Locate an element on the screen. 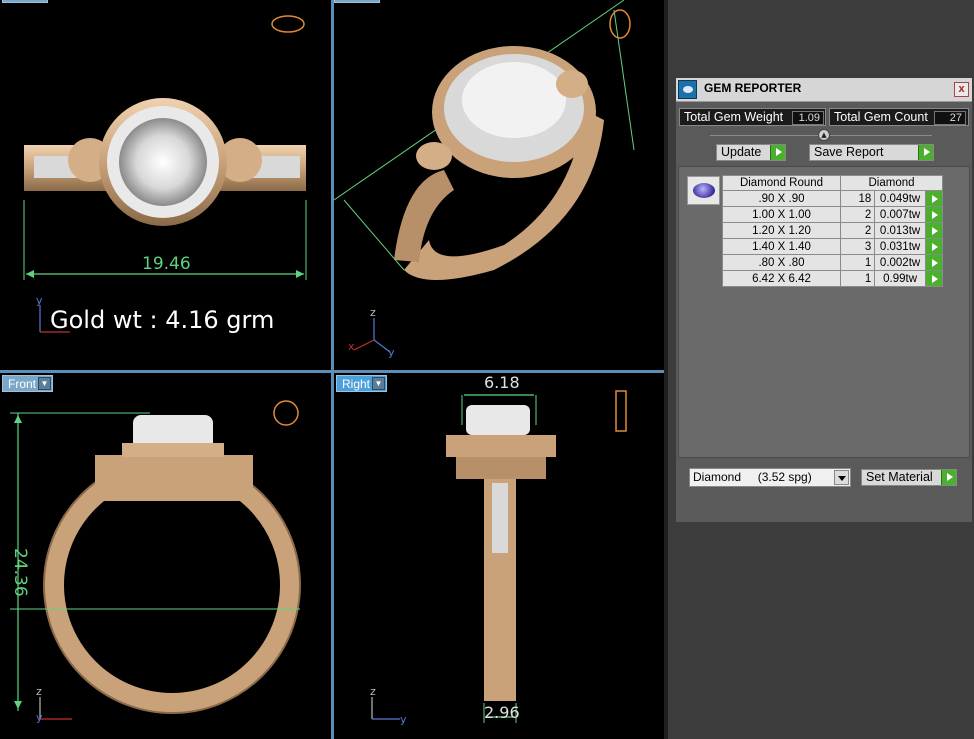 The width and height of the screenshot is (974, 739). update-button: Update is located at coordinates (751, 152).